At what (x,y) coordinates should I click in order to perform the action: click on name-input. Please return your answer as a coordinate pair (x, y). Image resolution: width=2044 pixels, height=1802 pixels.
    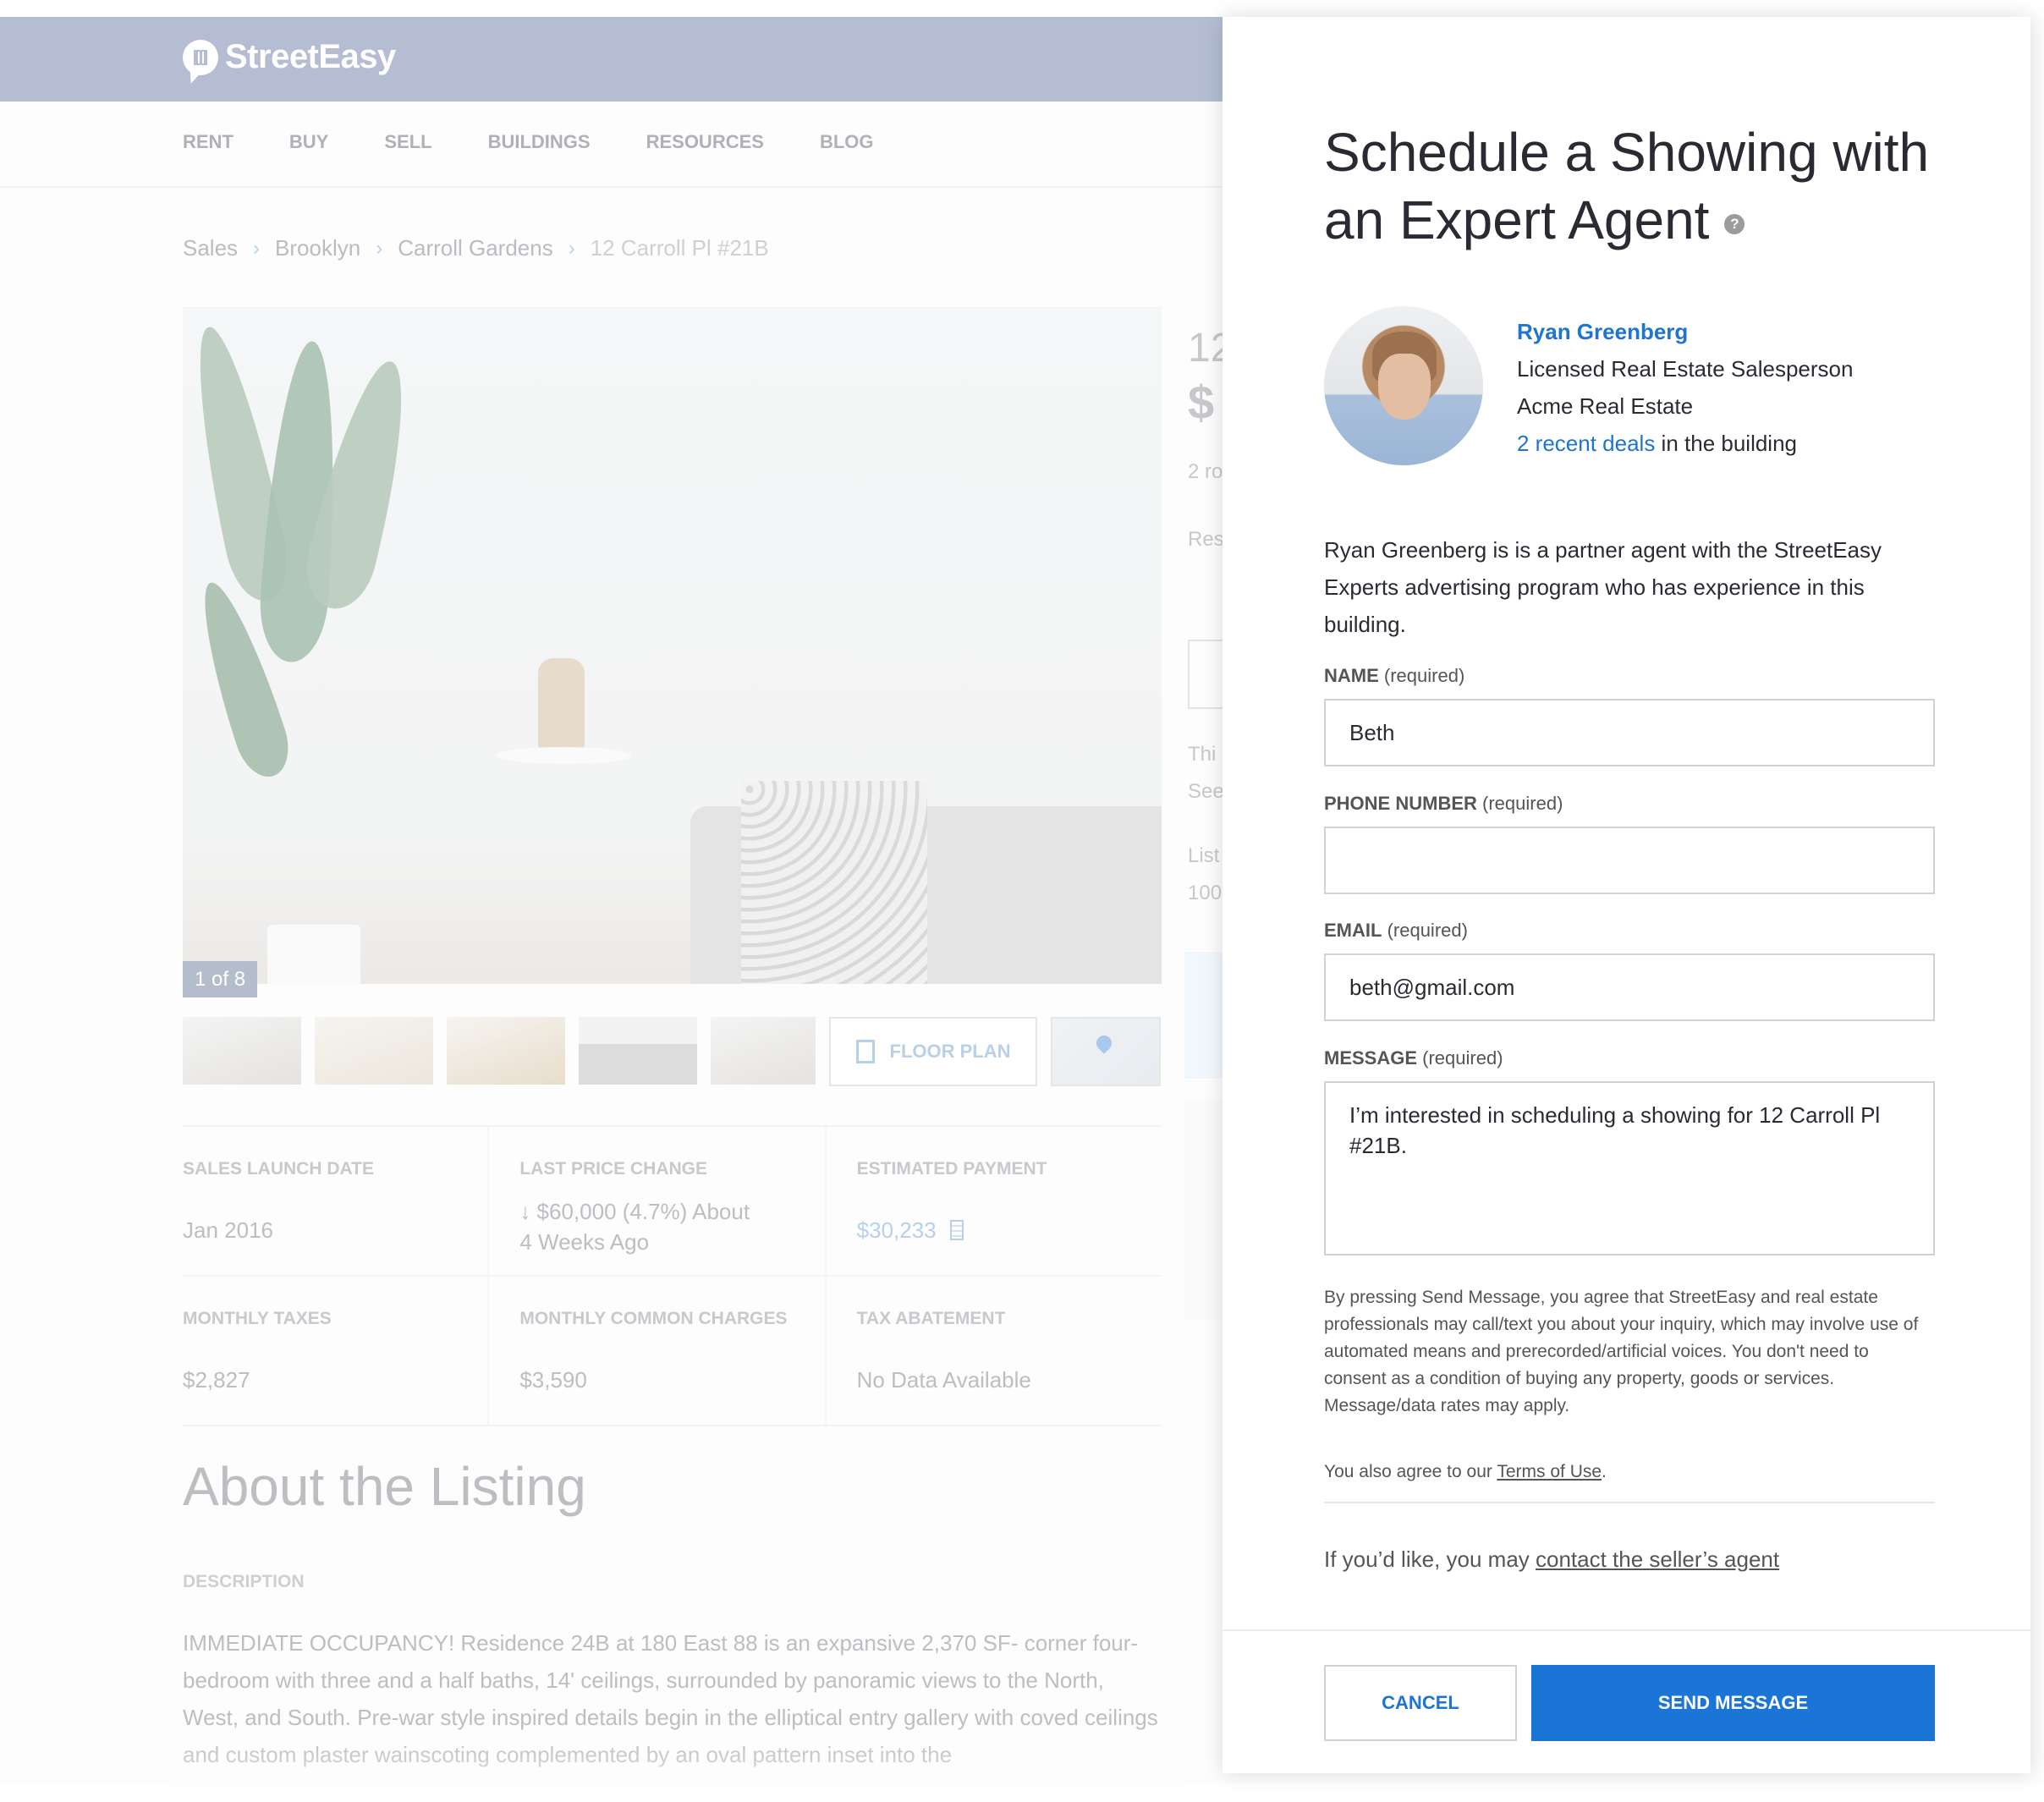
    Looking at the image, I should click on (1629, 732).